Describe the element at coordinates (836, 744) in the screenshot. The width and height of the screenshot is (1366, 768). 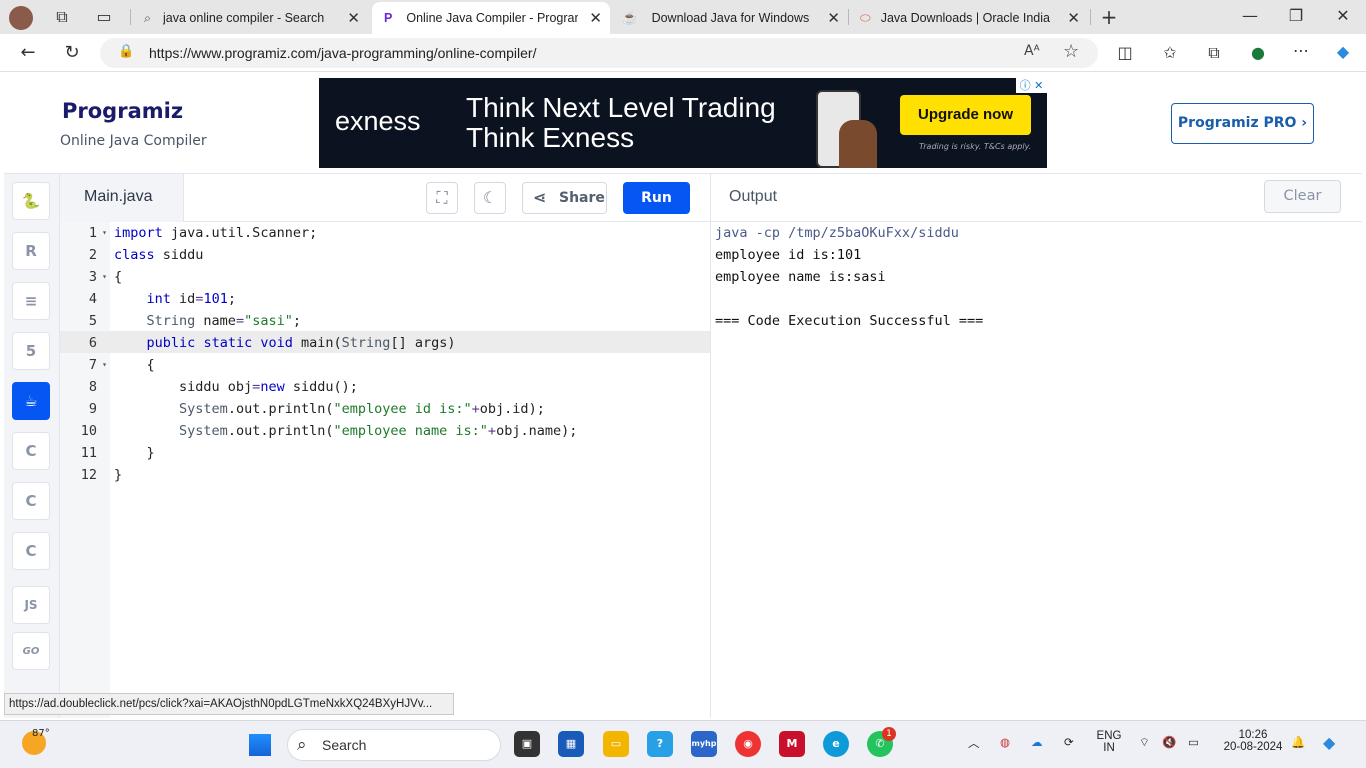
I see `edge-icon: e` at that location.